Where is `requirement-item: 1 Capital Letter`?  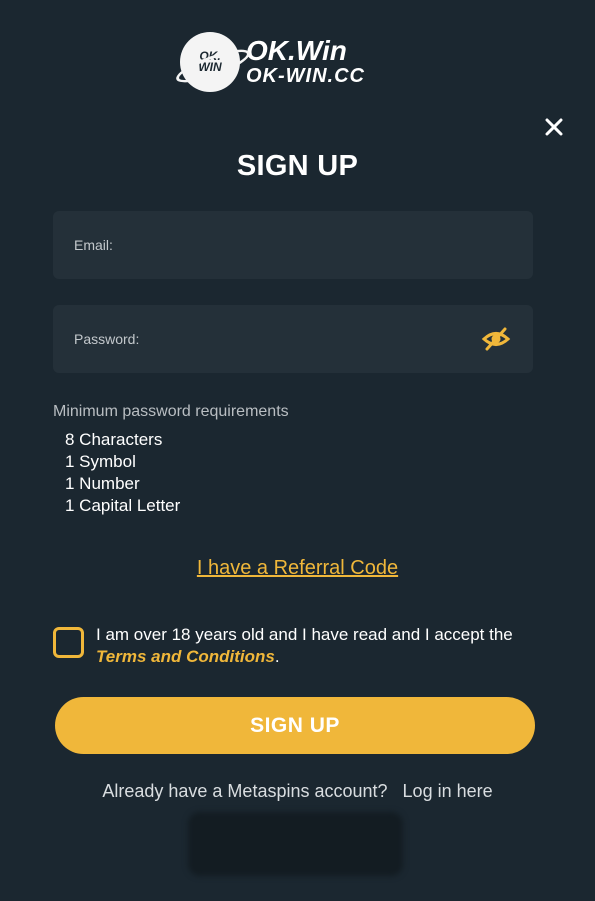 requirement-item: 1 Capital Letter is located at coordinates (123, 505).